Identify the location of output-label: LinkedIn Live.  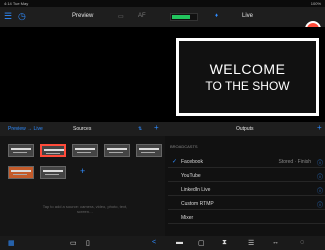
(196, 190).